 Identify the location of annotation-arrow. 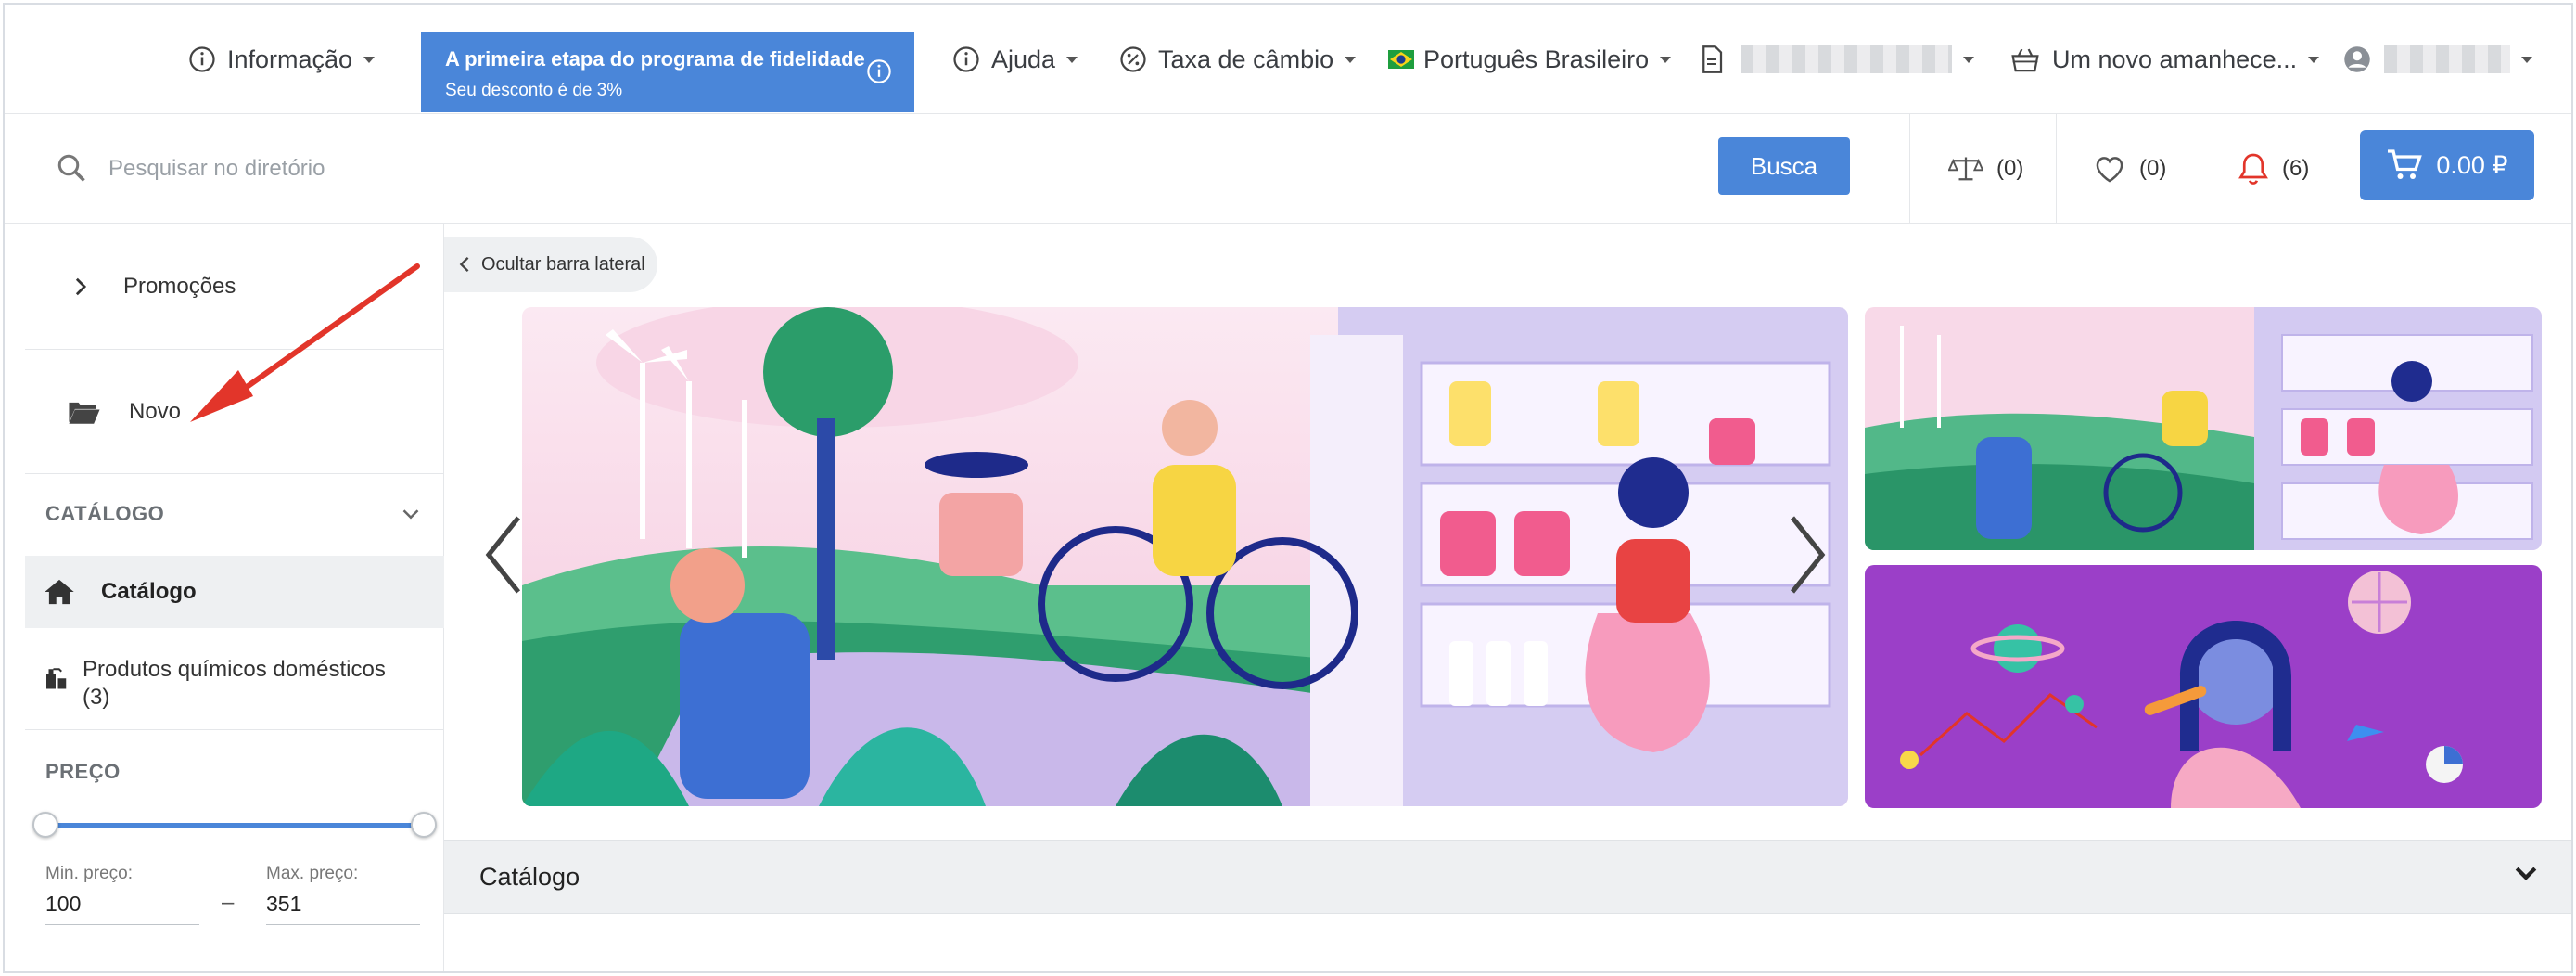
(305, 342).